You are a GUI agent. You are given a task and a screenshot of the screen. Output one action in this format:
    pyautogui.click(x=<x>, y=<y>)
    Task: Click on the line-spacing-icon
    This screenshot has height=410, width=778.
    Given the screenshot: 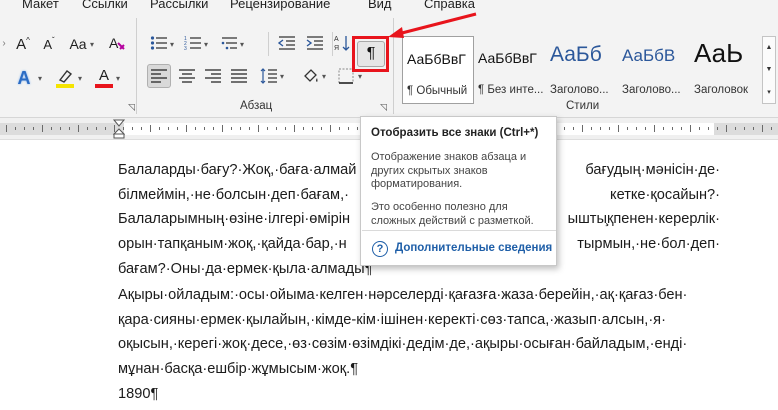 What is the action you would take?
    pyautogui.click(x=269, y=76)
    